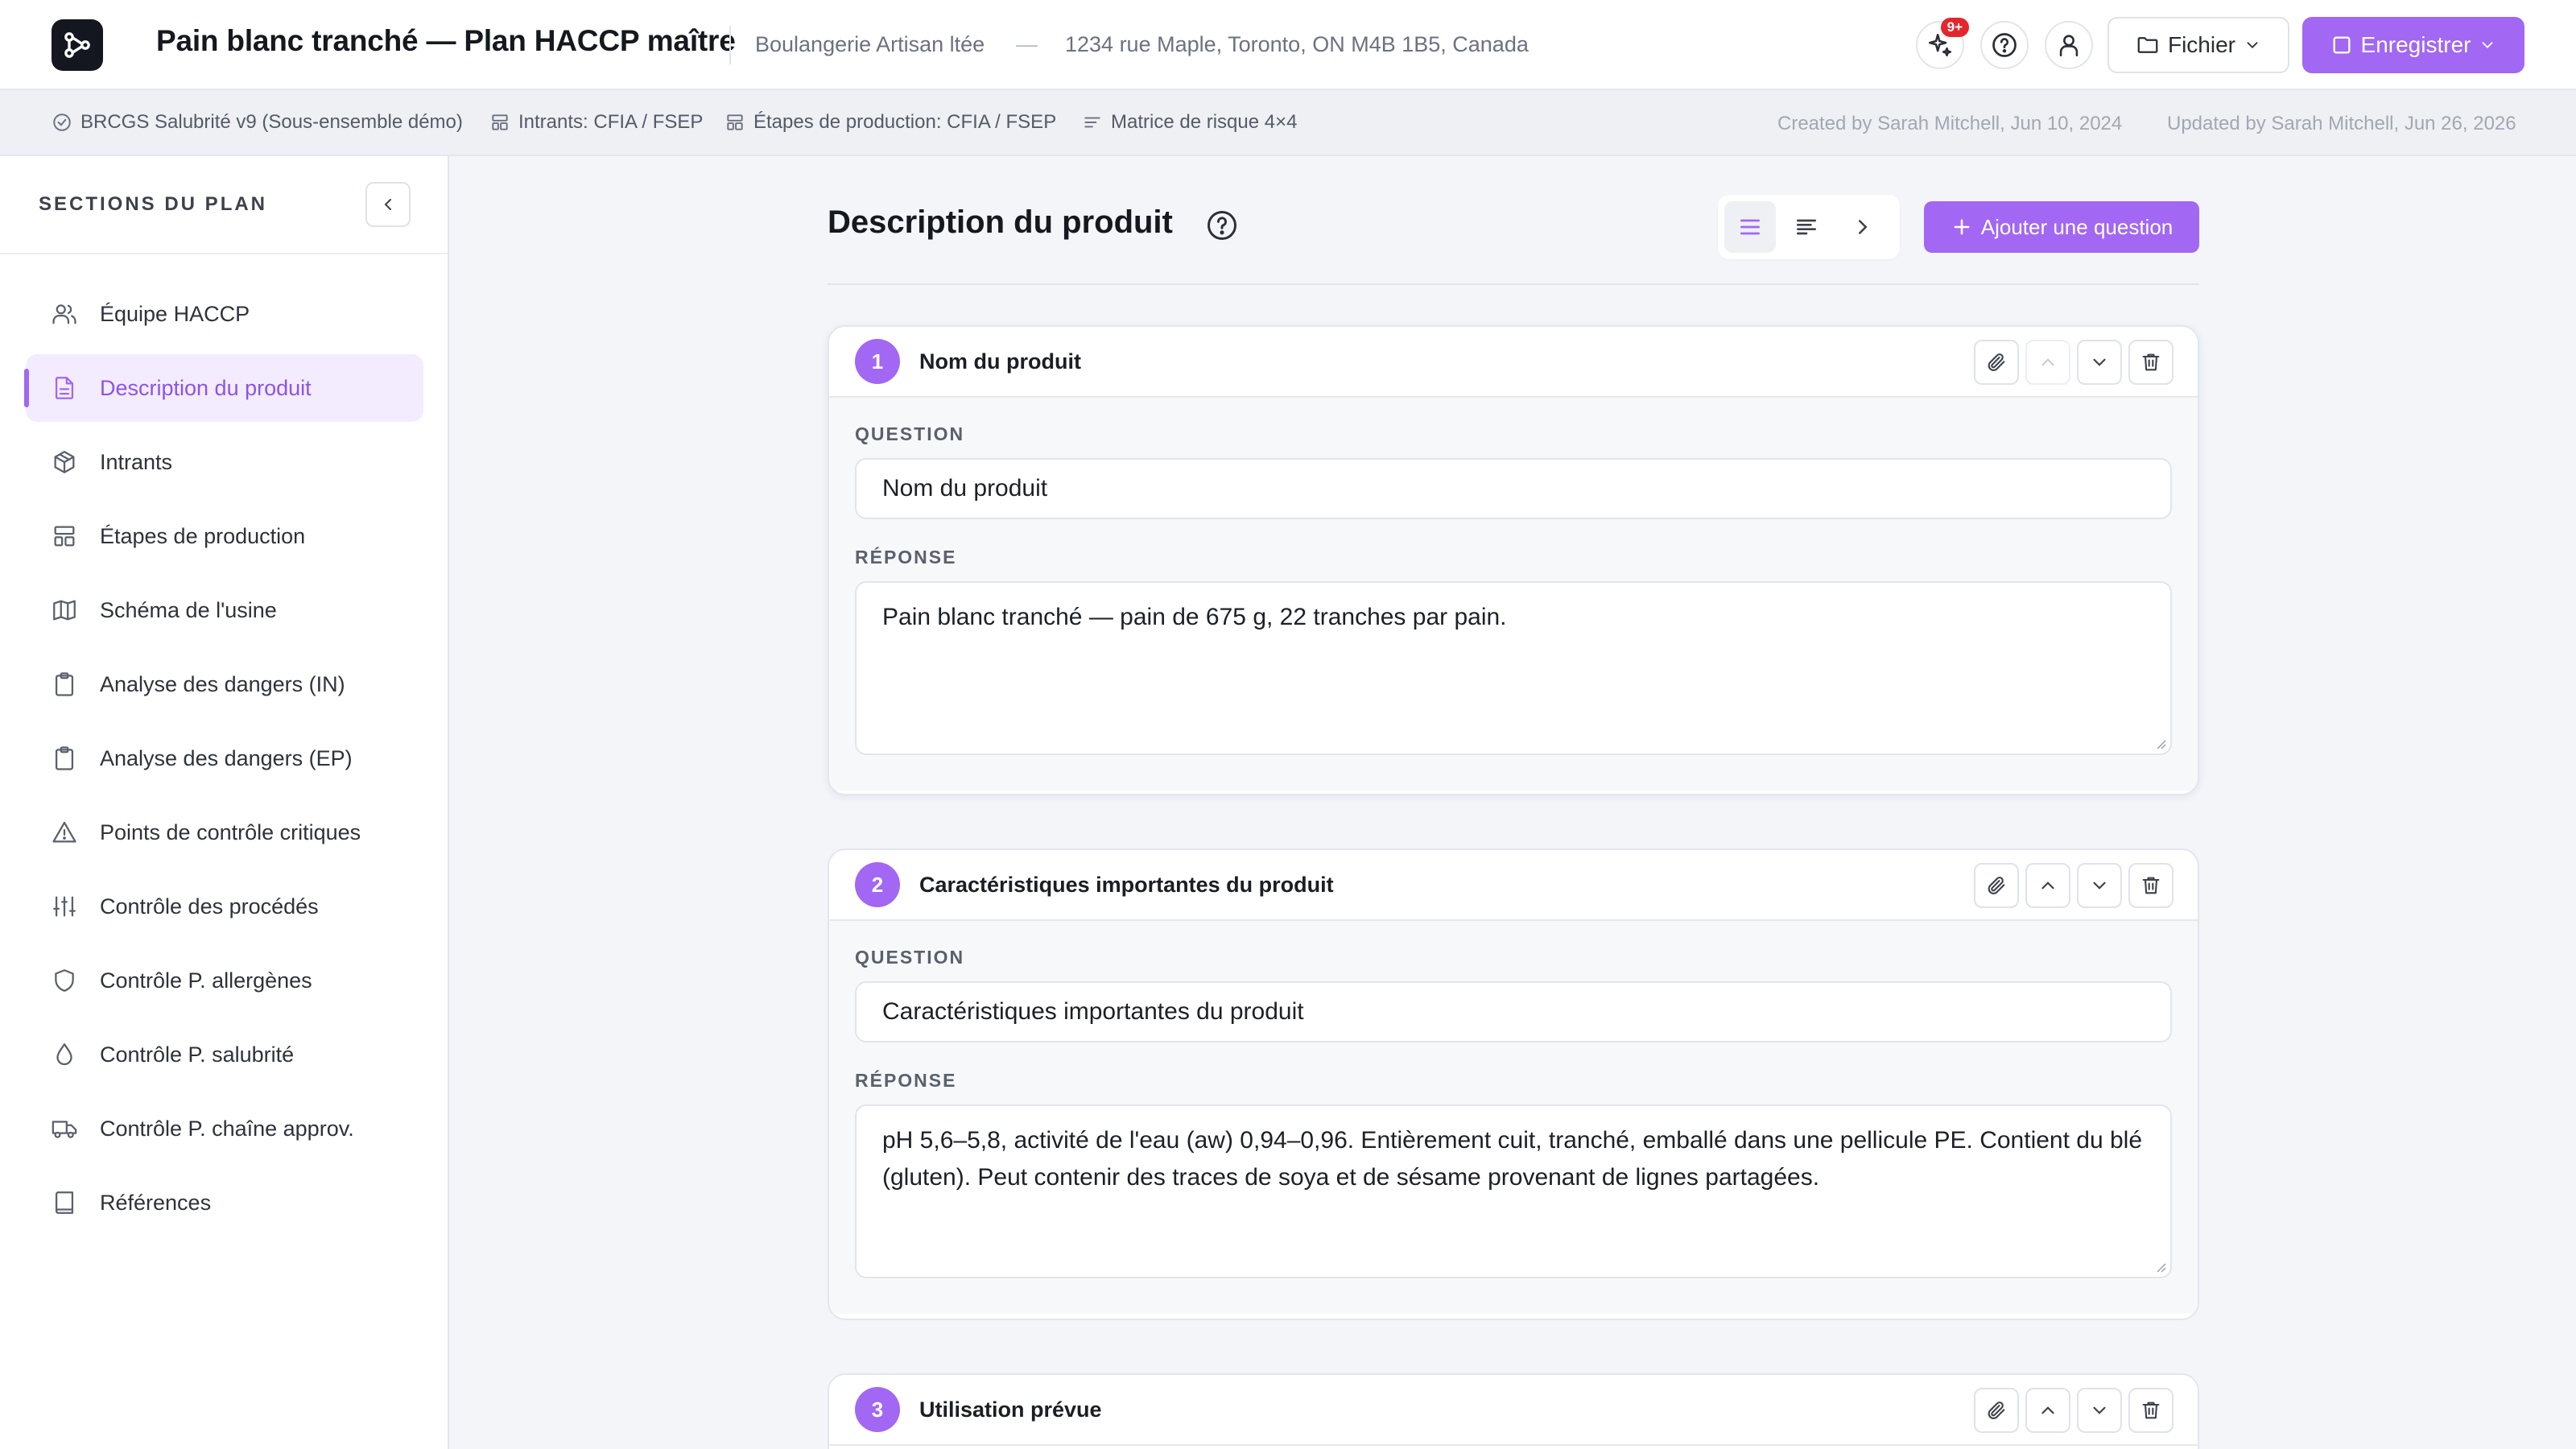 The height and width of the screenshot is (1449, 2576). Describe the element at coordinates (1954, 27) in the screenshot. I see `notification-badge: 9+` at that location.